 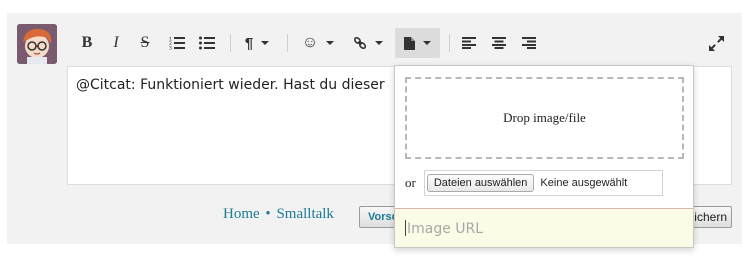 I want to click on ordered-list-button: 1 2 3, so click(x=177, y=43).